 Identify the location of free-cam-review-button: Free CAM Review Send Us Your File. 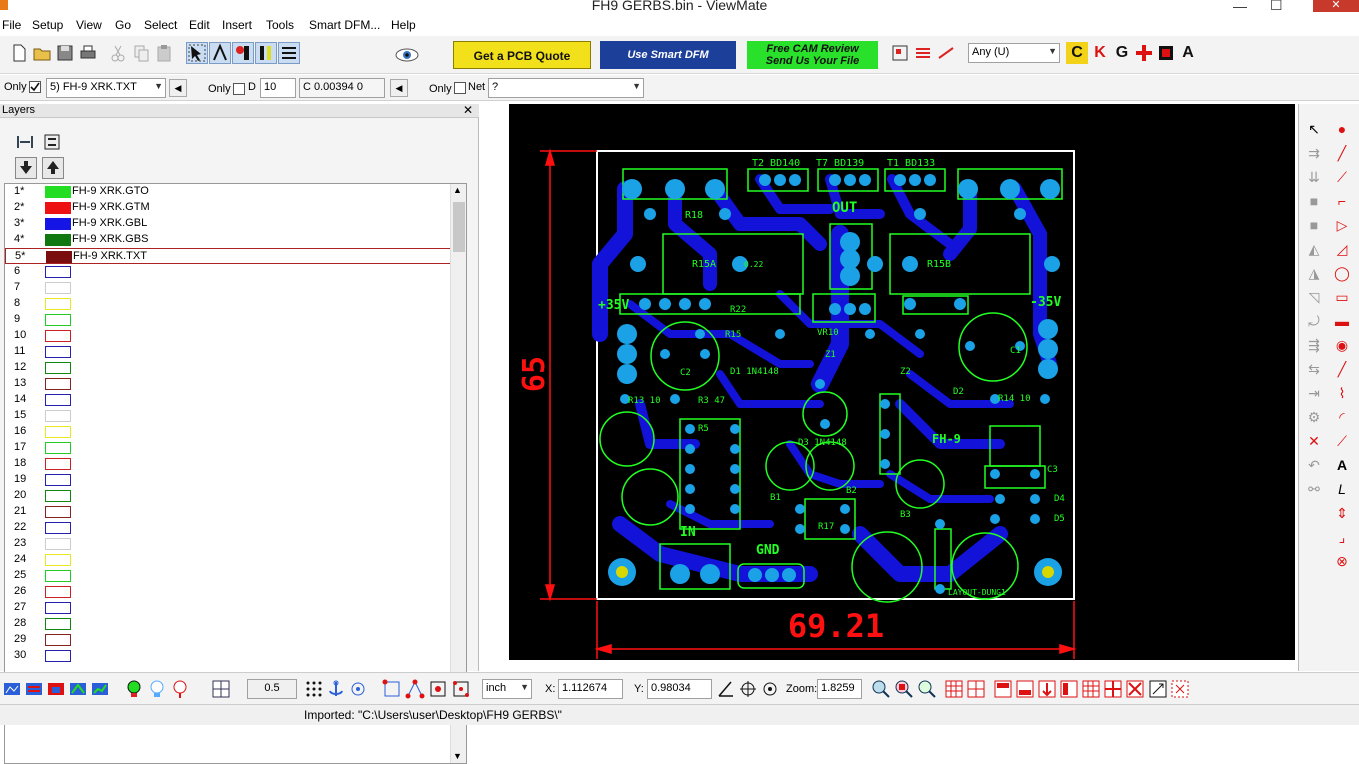
(812, 55).